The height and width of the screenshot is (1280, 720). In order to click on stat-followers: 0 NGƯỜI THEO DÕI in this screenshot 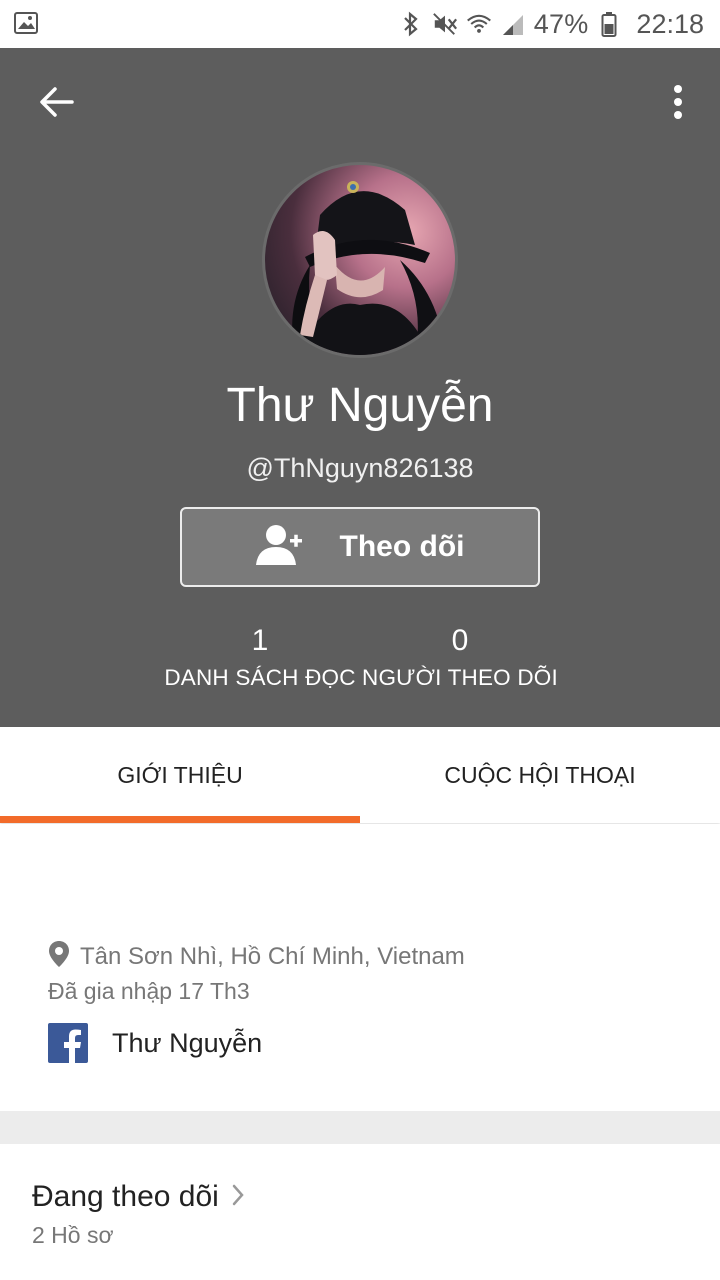, I will do `click(460, 657)`.